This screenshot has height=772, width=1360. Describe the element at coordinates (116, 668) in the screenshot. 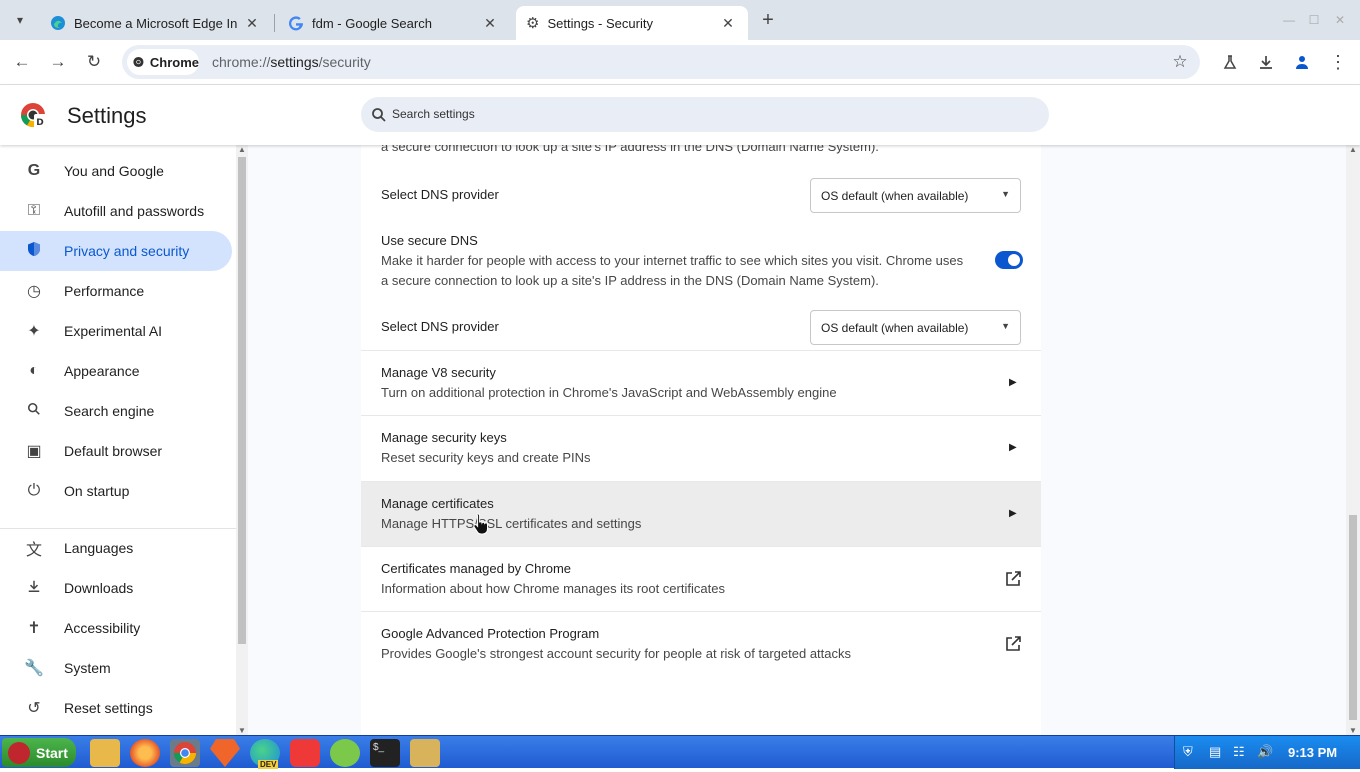

I see `sidebar-item-system: 🔧 System` at that location.